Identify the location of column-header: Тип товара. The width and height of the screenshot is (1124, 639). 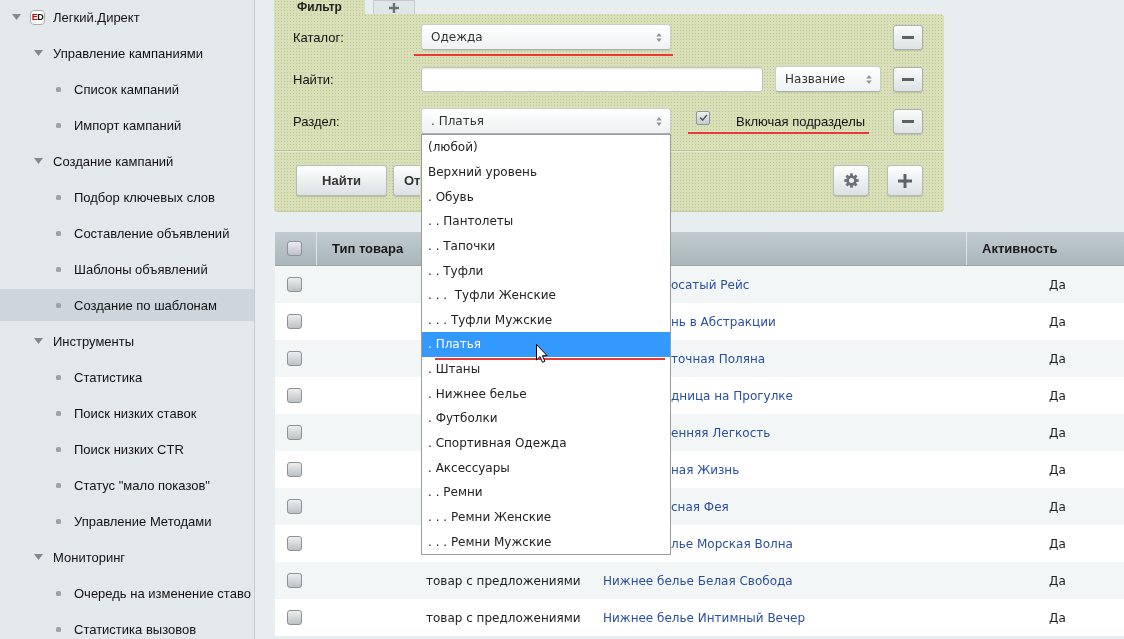
(368, 248).